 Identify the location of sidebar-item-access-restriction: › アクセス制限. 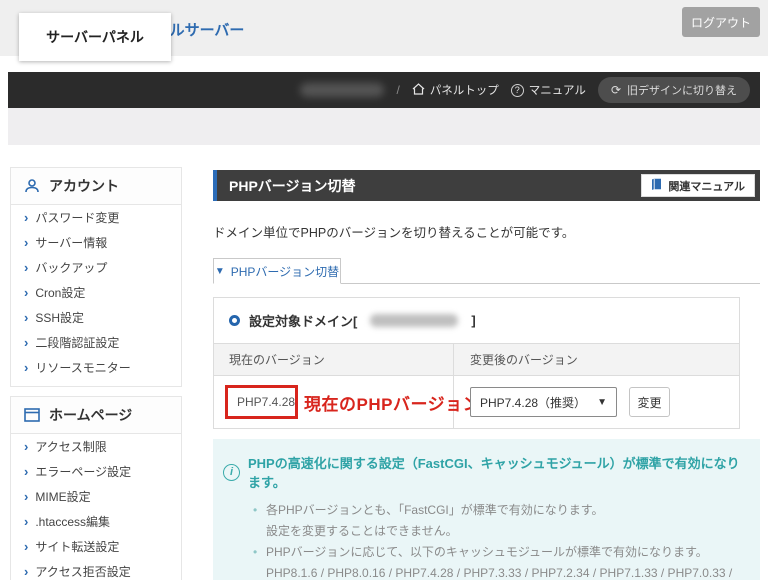
(96, 446).